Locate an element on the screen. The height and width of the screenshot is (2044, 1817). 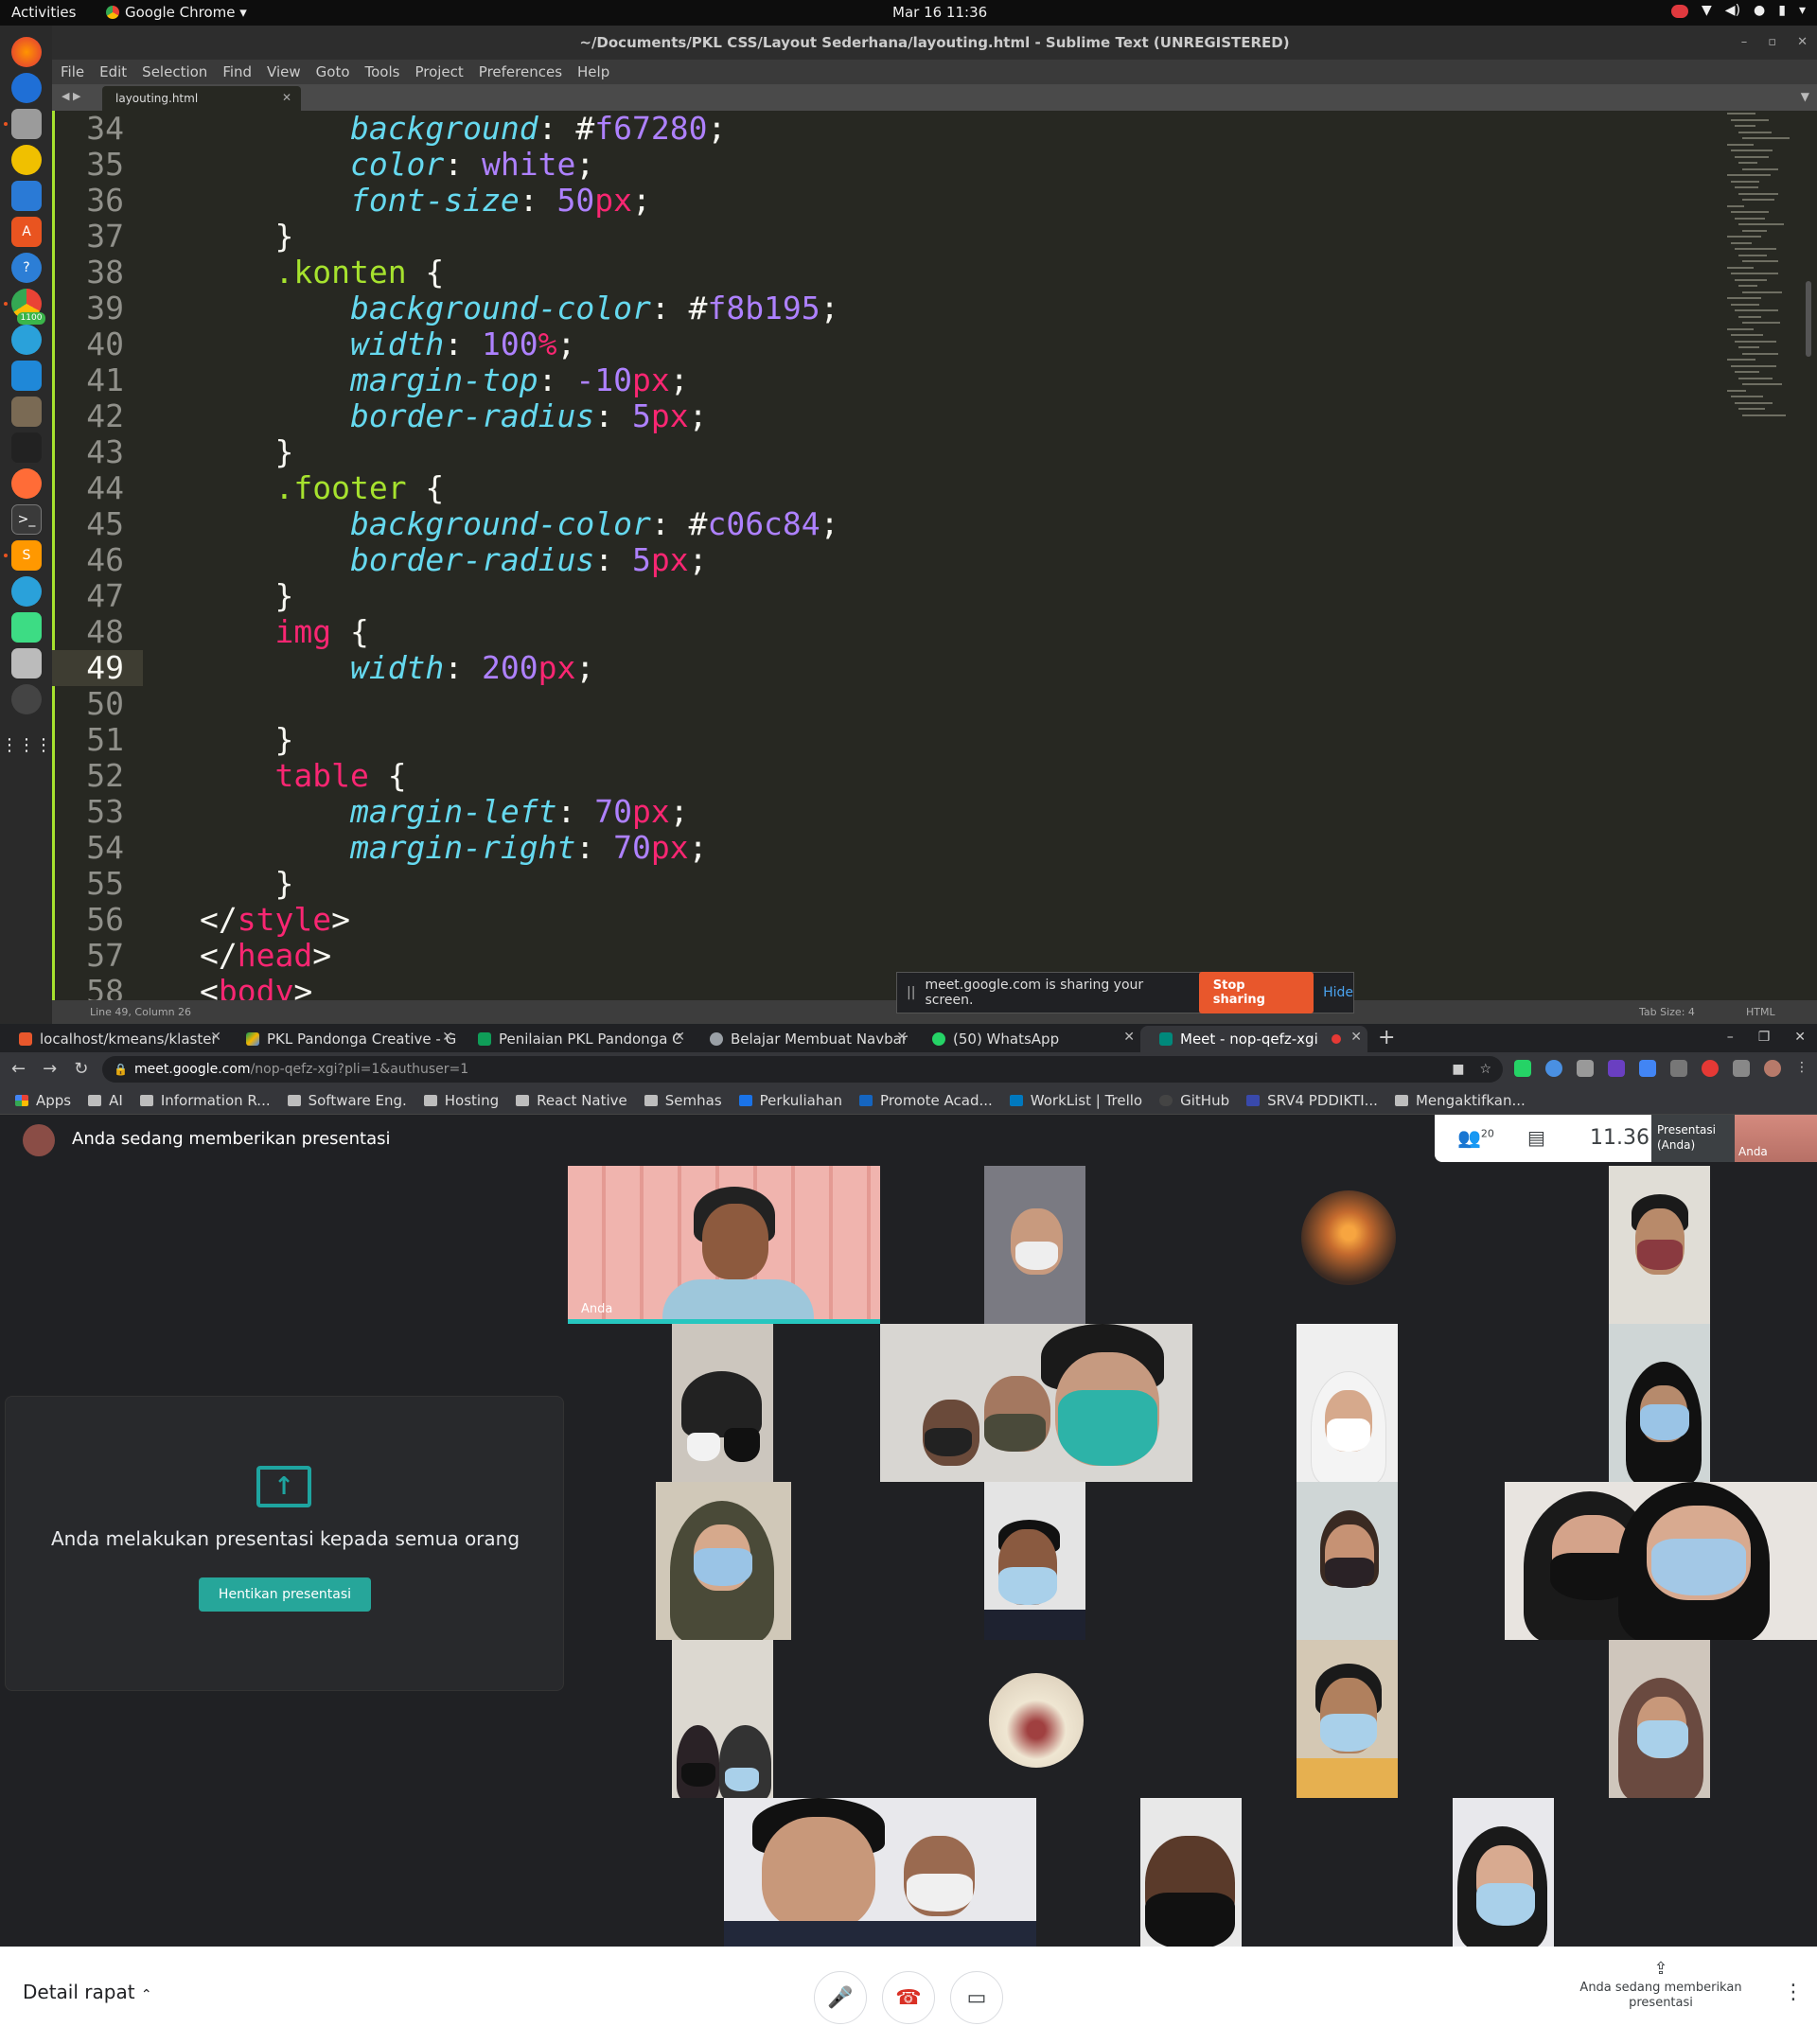
code-line: 56 </style> is located at coordinates (887, 920).